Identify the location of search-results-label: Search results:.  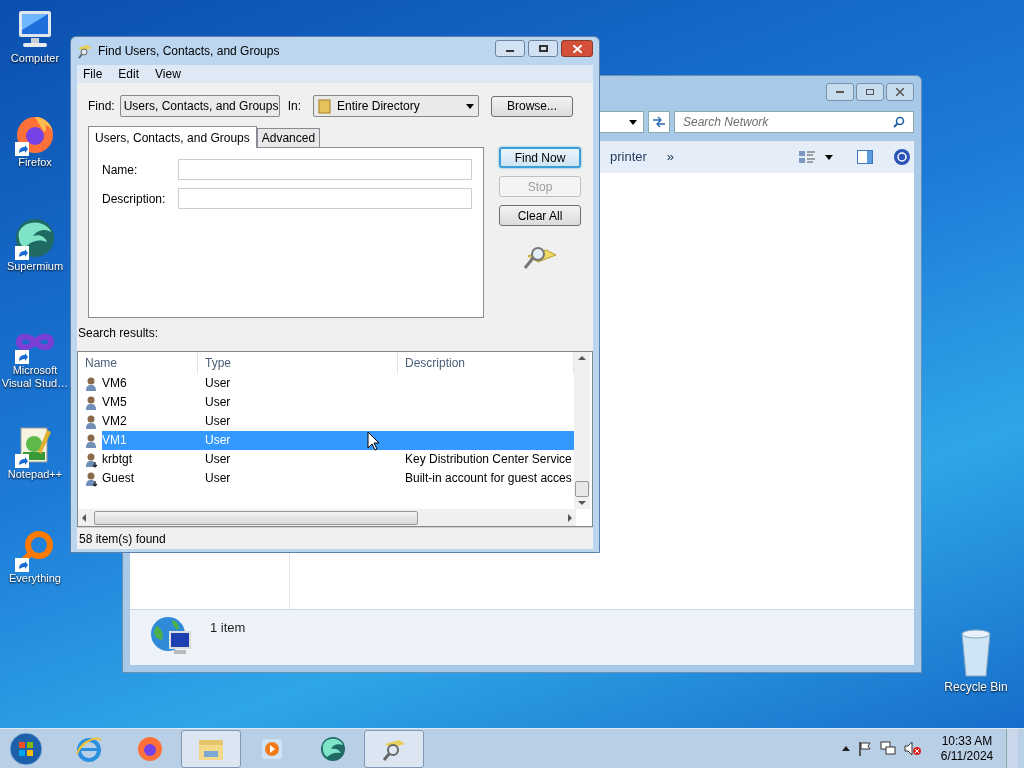
(119, 333).